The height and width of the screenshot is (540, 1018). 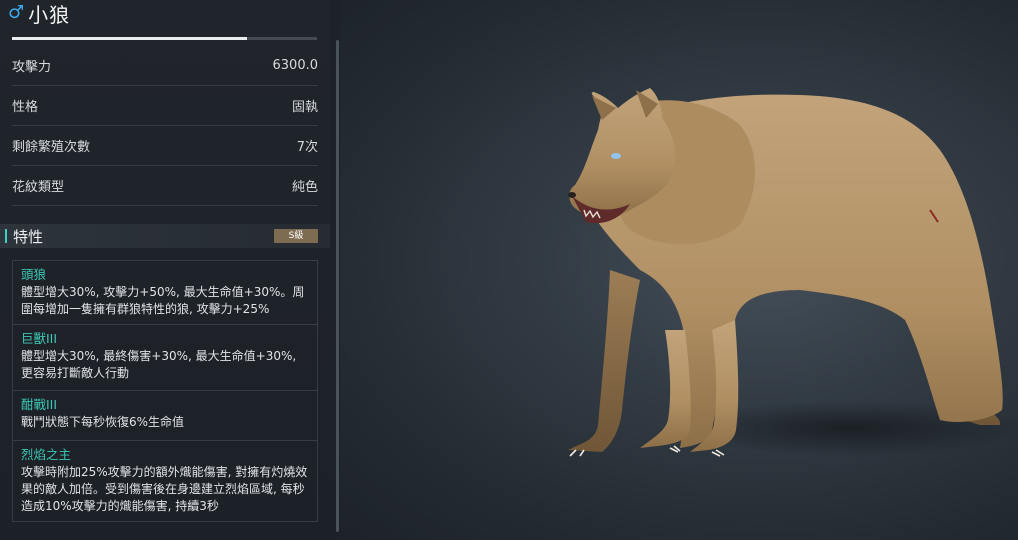 I want to click on traits-section-title: 特性, so click(x=28, y=236).